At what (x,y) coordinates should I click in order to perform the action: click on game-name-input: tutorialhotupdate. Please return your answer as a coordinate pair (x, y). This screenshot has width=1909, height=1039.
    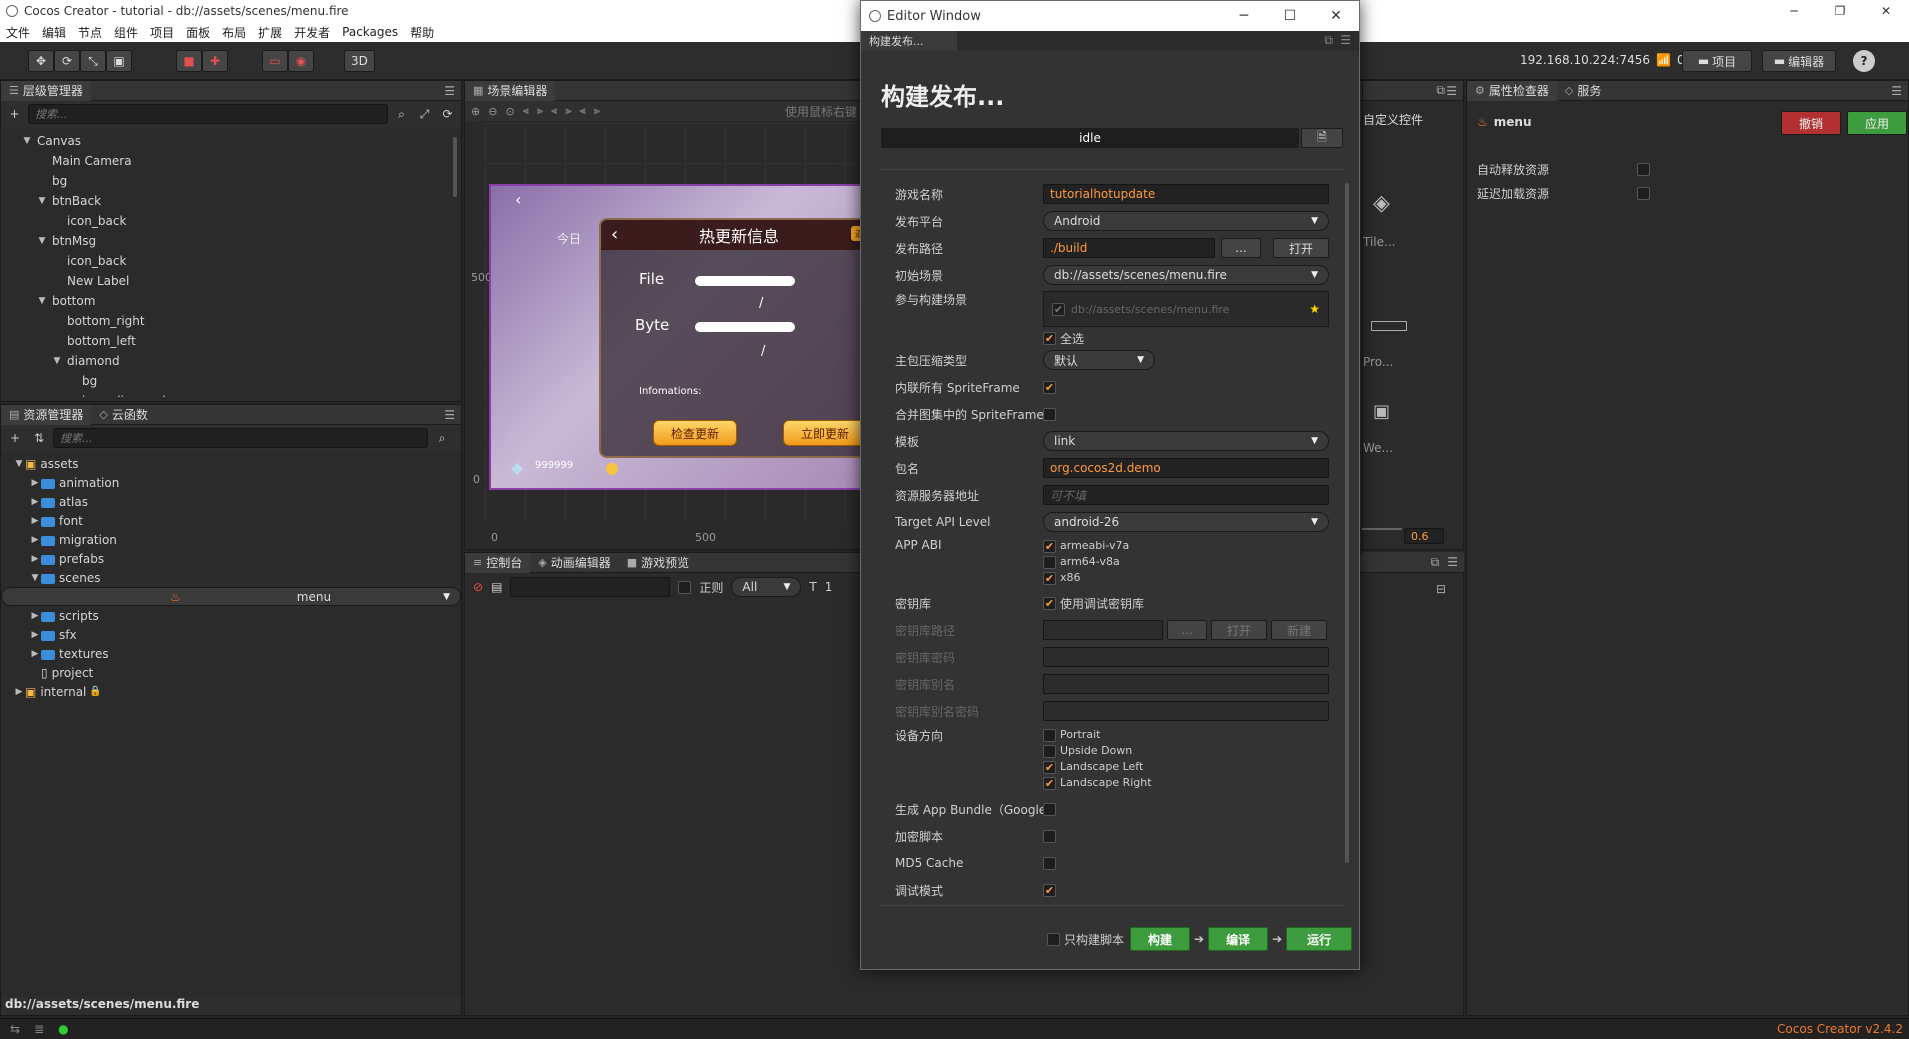
    Looking at the image, I should click on (1186, 194).